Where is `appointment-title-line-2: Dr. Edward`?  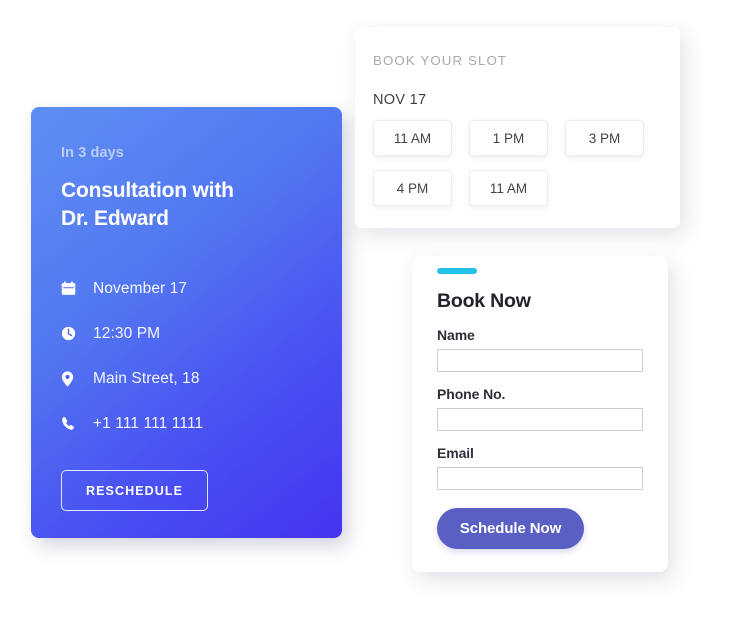 appointment-title-line-2: Dr. Edward is located at coordinates (115, 218).